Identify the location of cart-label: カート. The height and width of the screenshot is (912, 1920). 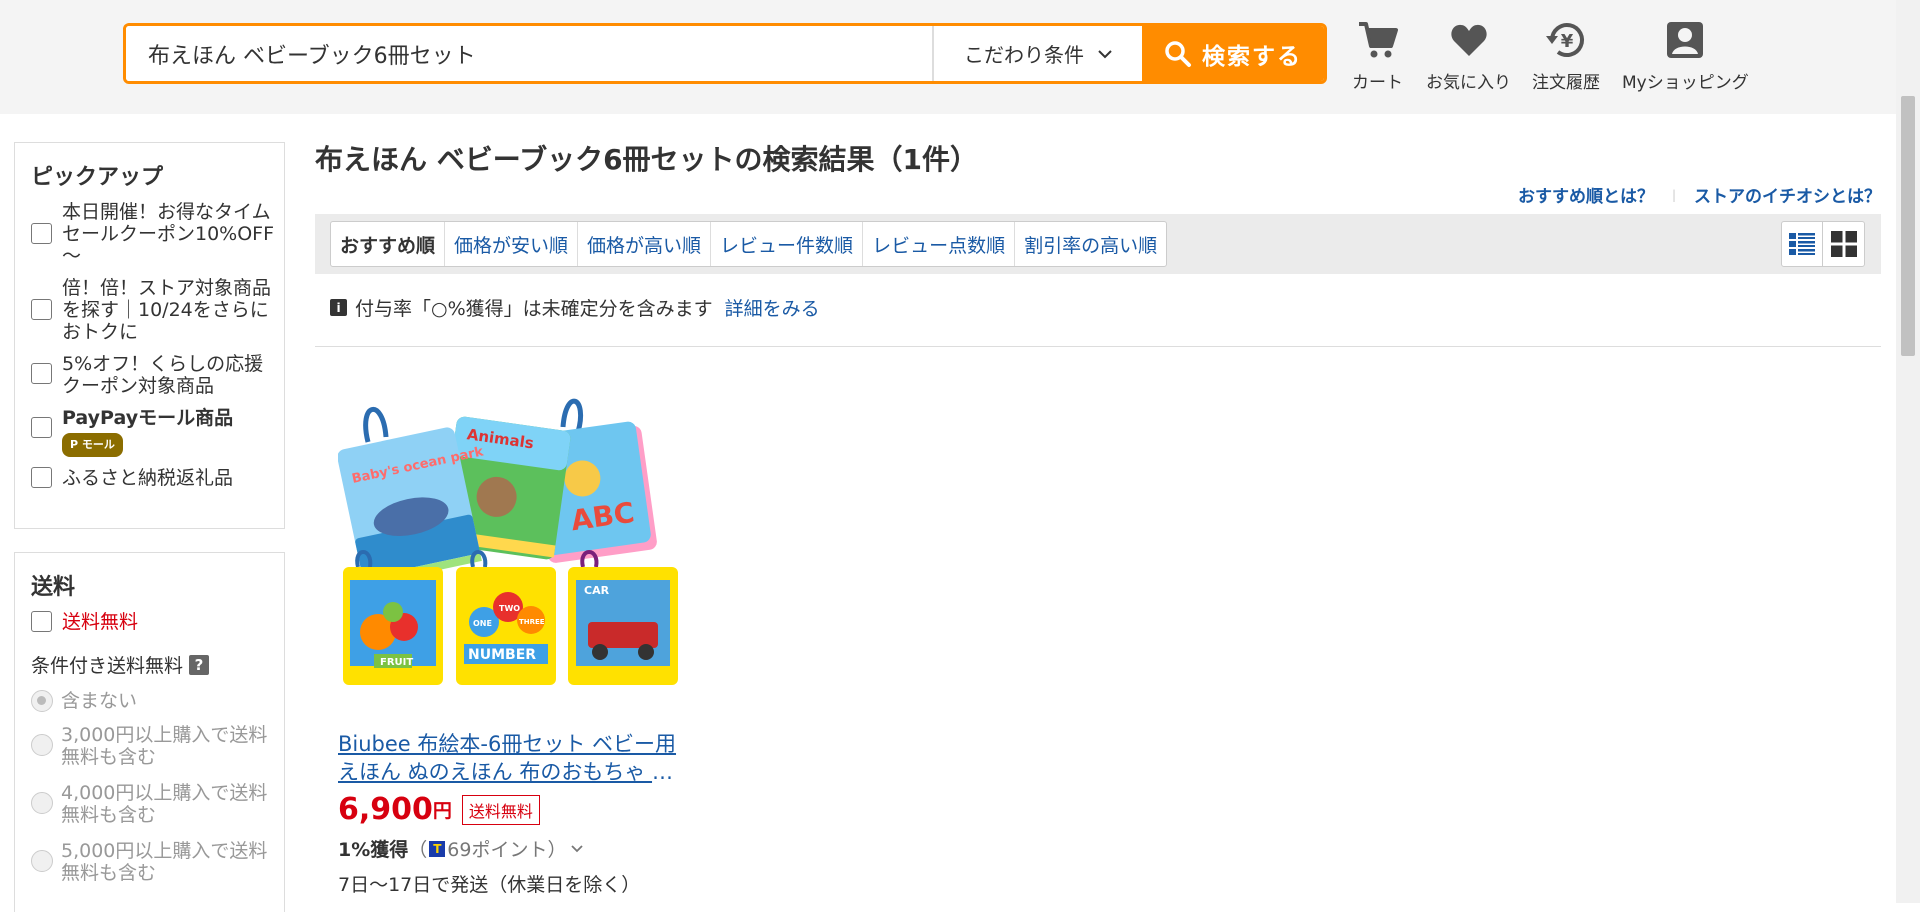
(1377, 83).